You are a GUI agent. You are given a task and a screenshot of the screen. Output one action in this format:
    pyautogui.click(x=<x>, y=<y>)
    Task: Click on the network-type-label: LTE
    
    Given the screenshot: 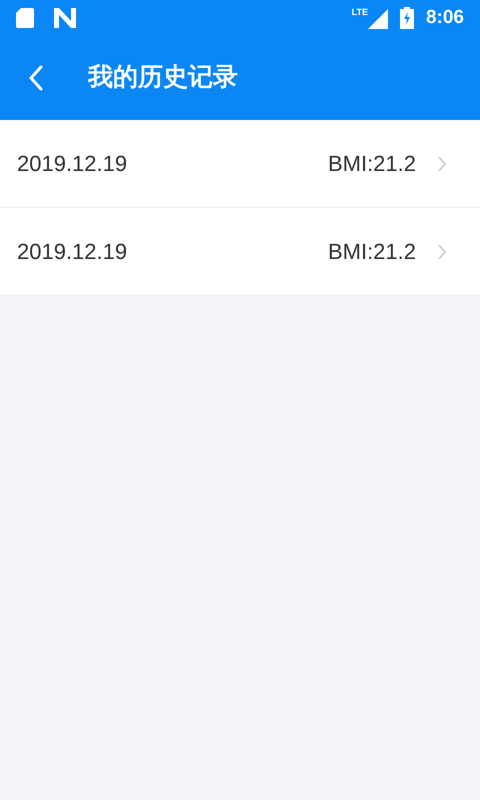 What is the action you would take?
    pyautogui.click(x=360, y=12)
    